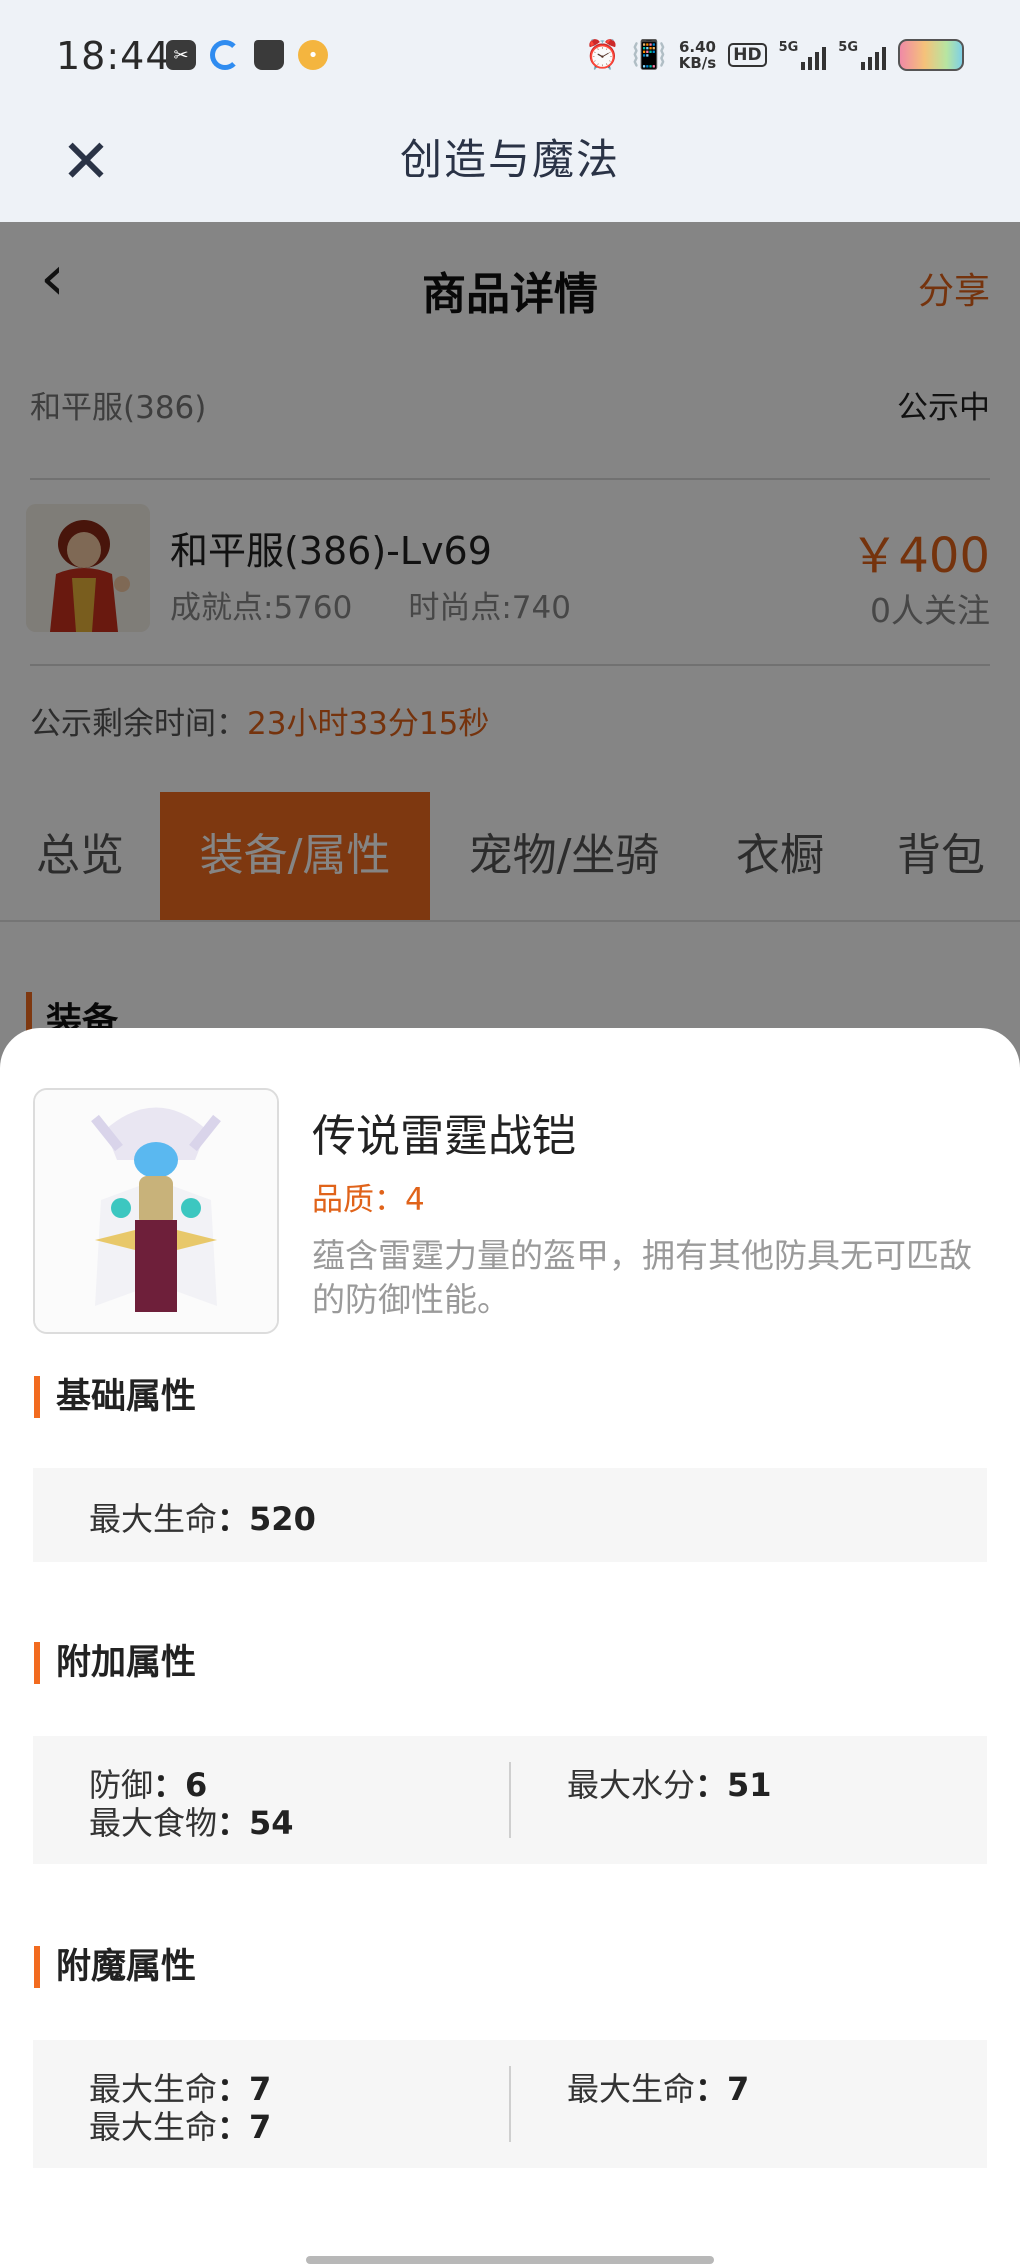  Describe the element at coordinates (191, 1823) in the screenshot. I see `attribute-row: 最大食物：54` at that location.